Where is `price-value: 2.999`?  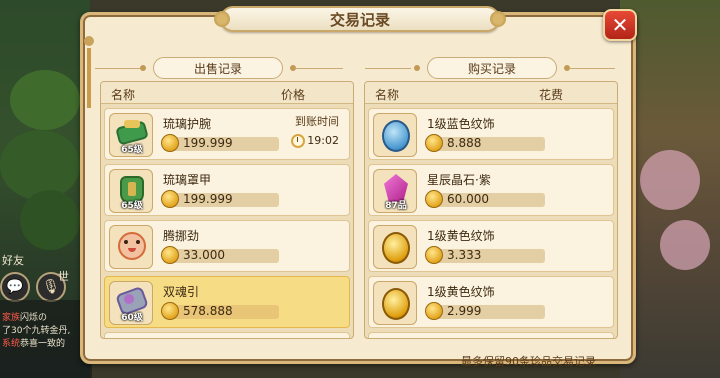 price-value: 2.999 is located at coordinates (464, 311).